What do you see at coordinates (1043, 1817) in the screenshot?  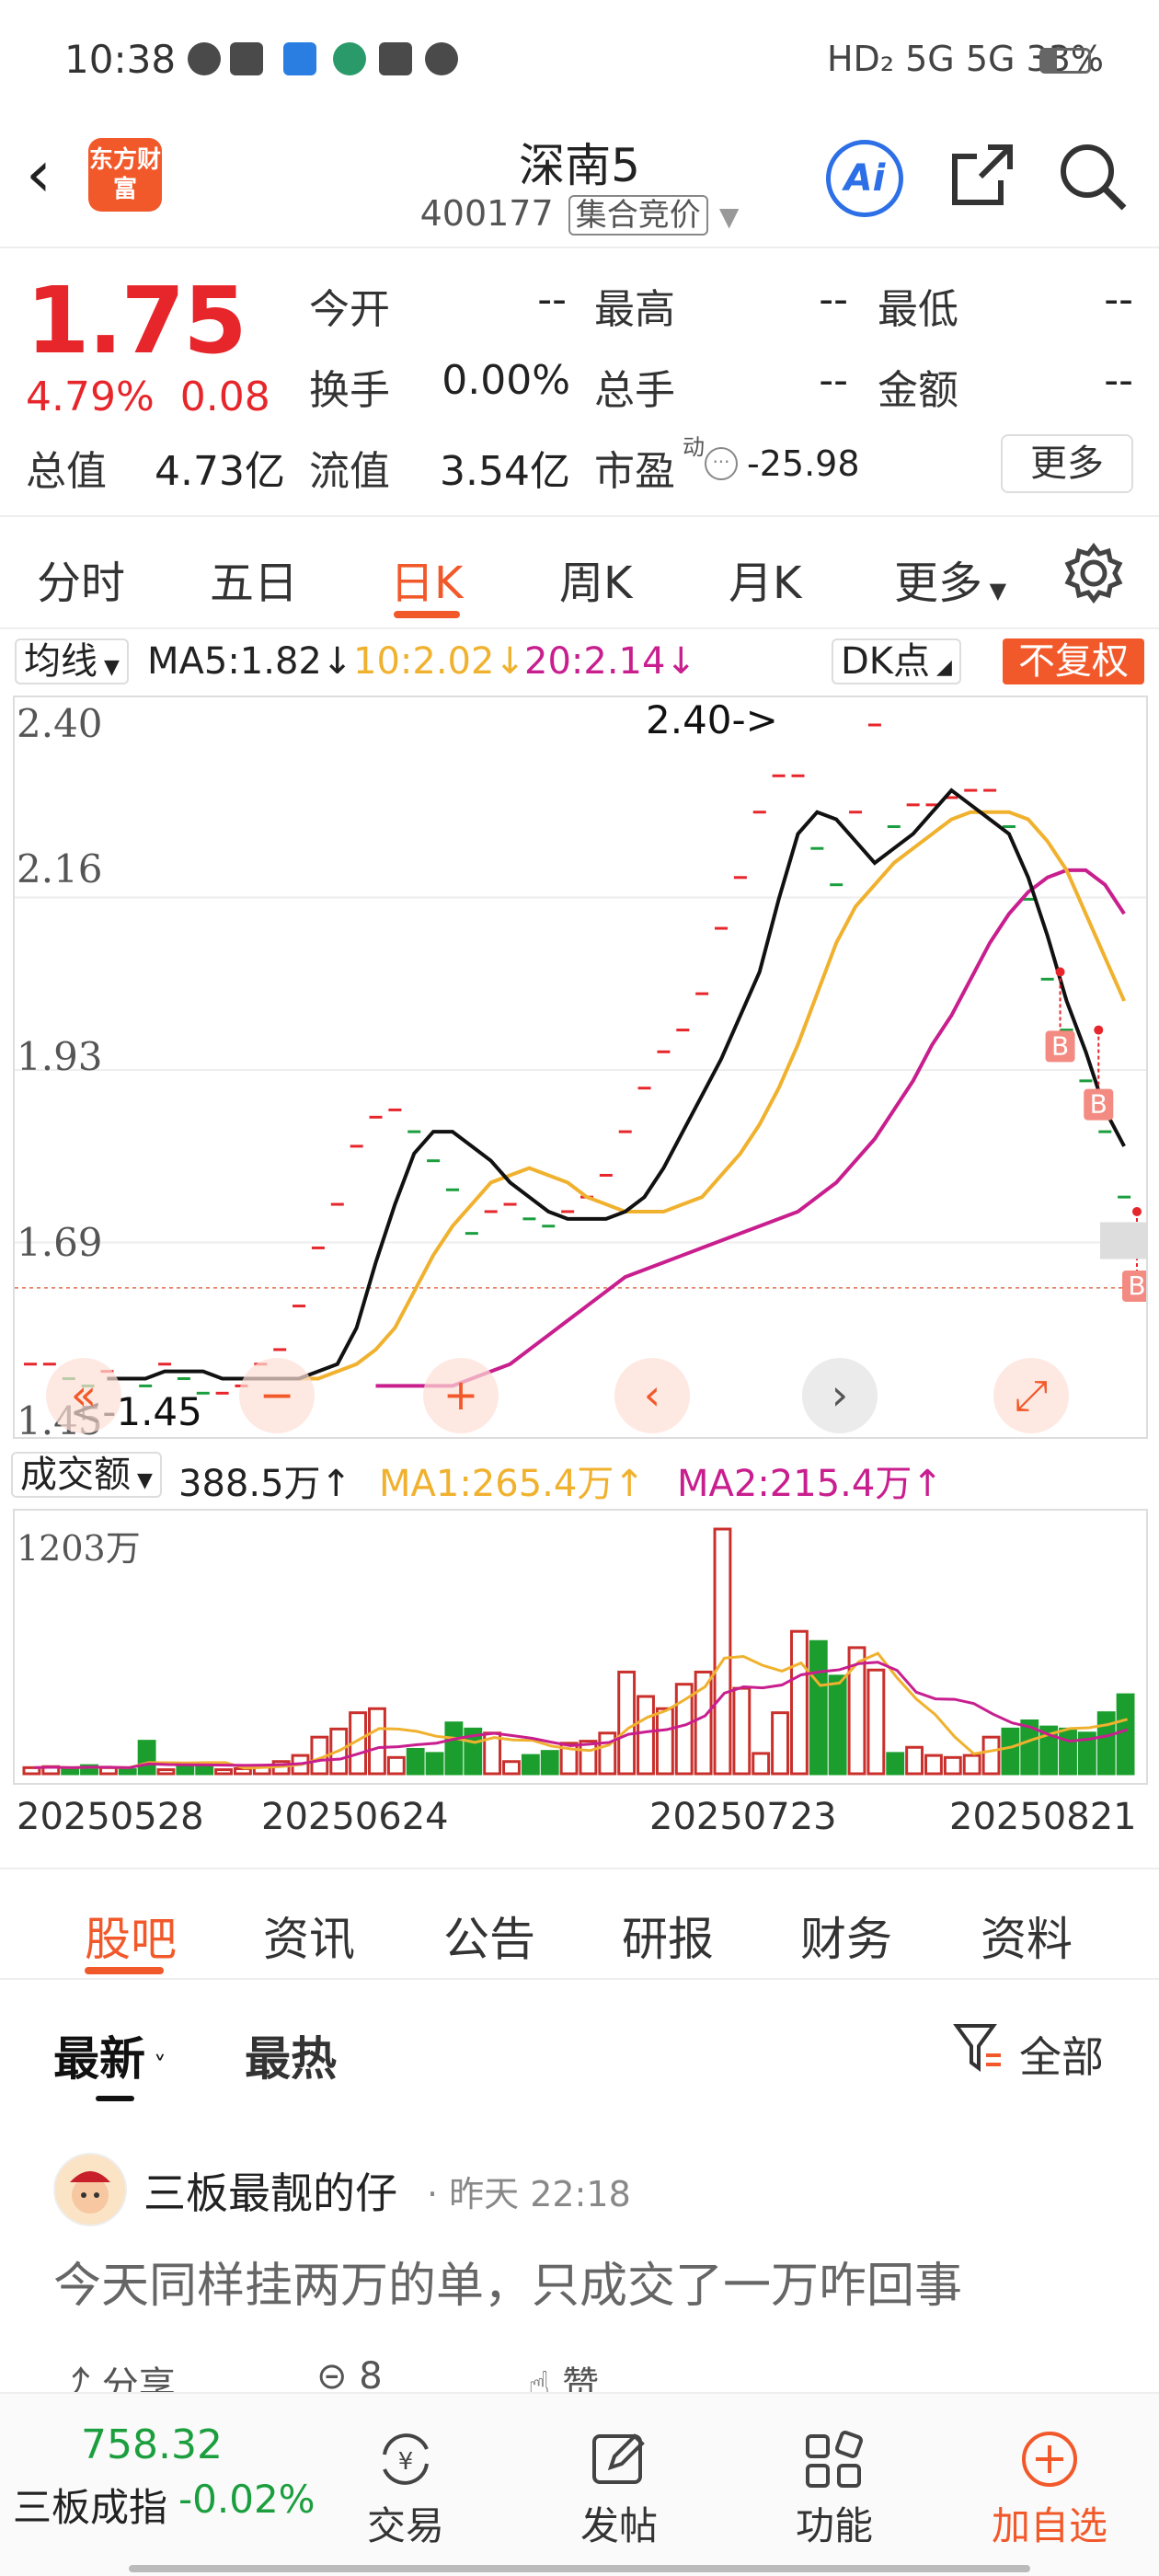 I see `date-label: 20250821` at bounding box center [1043, 1817].